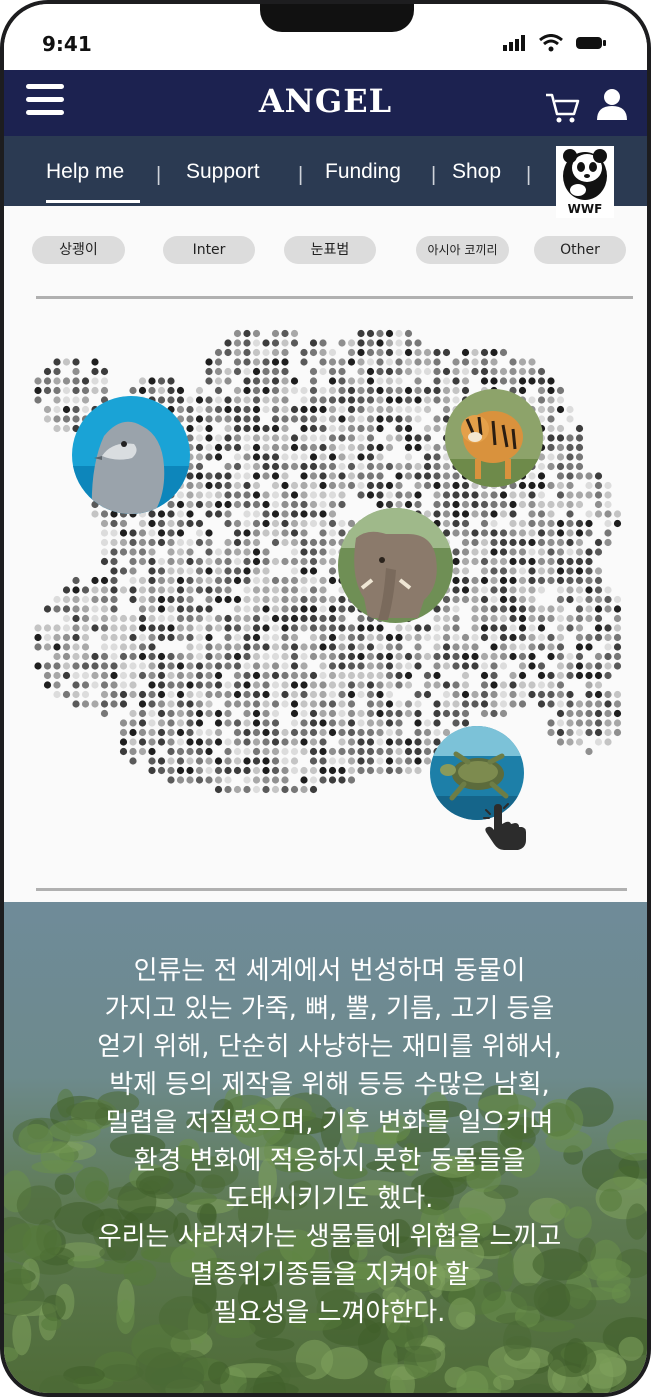 The image size is (651, 1397). What do you see at coordinates (591, 43) in the screenshot?
I see `battery-icon` at bounding box center [591, 43].